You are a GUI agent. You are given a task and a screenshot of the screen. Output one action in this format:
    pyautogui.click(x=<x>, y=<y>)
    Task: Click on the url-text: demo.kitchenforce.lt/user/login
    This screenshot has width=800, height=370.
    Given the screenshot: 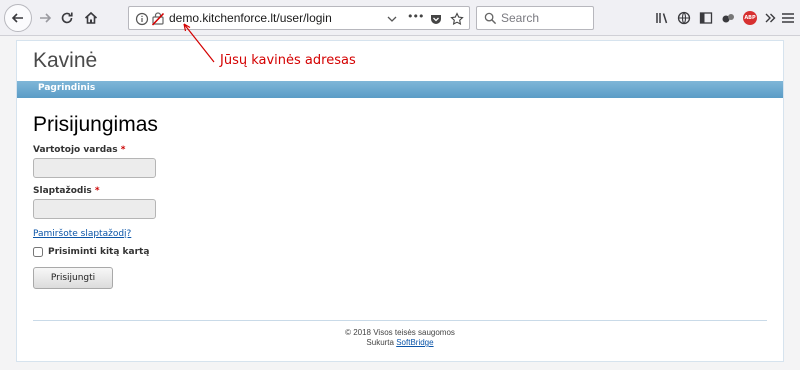 What is the action you would take?
    pyautogui.click(x=250, y=18)
    